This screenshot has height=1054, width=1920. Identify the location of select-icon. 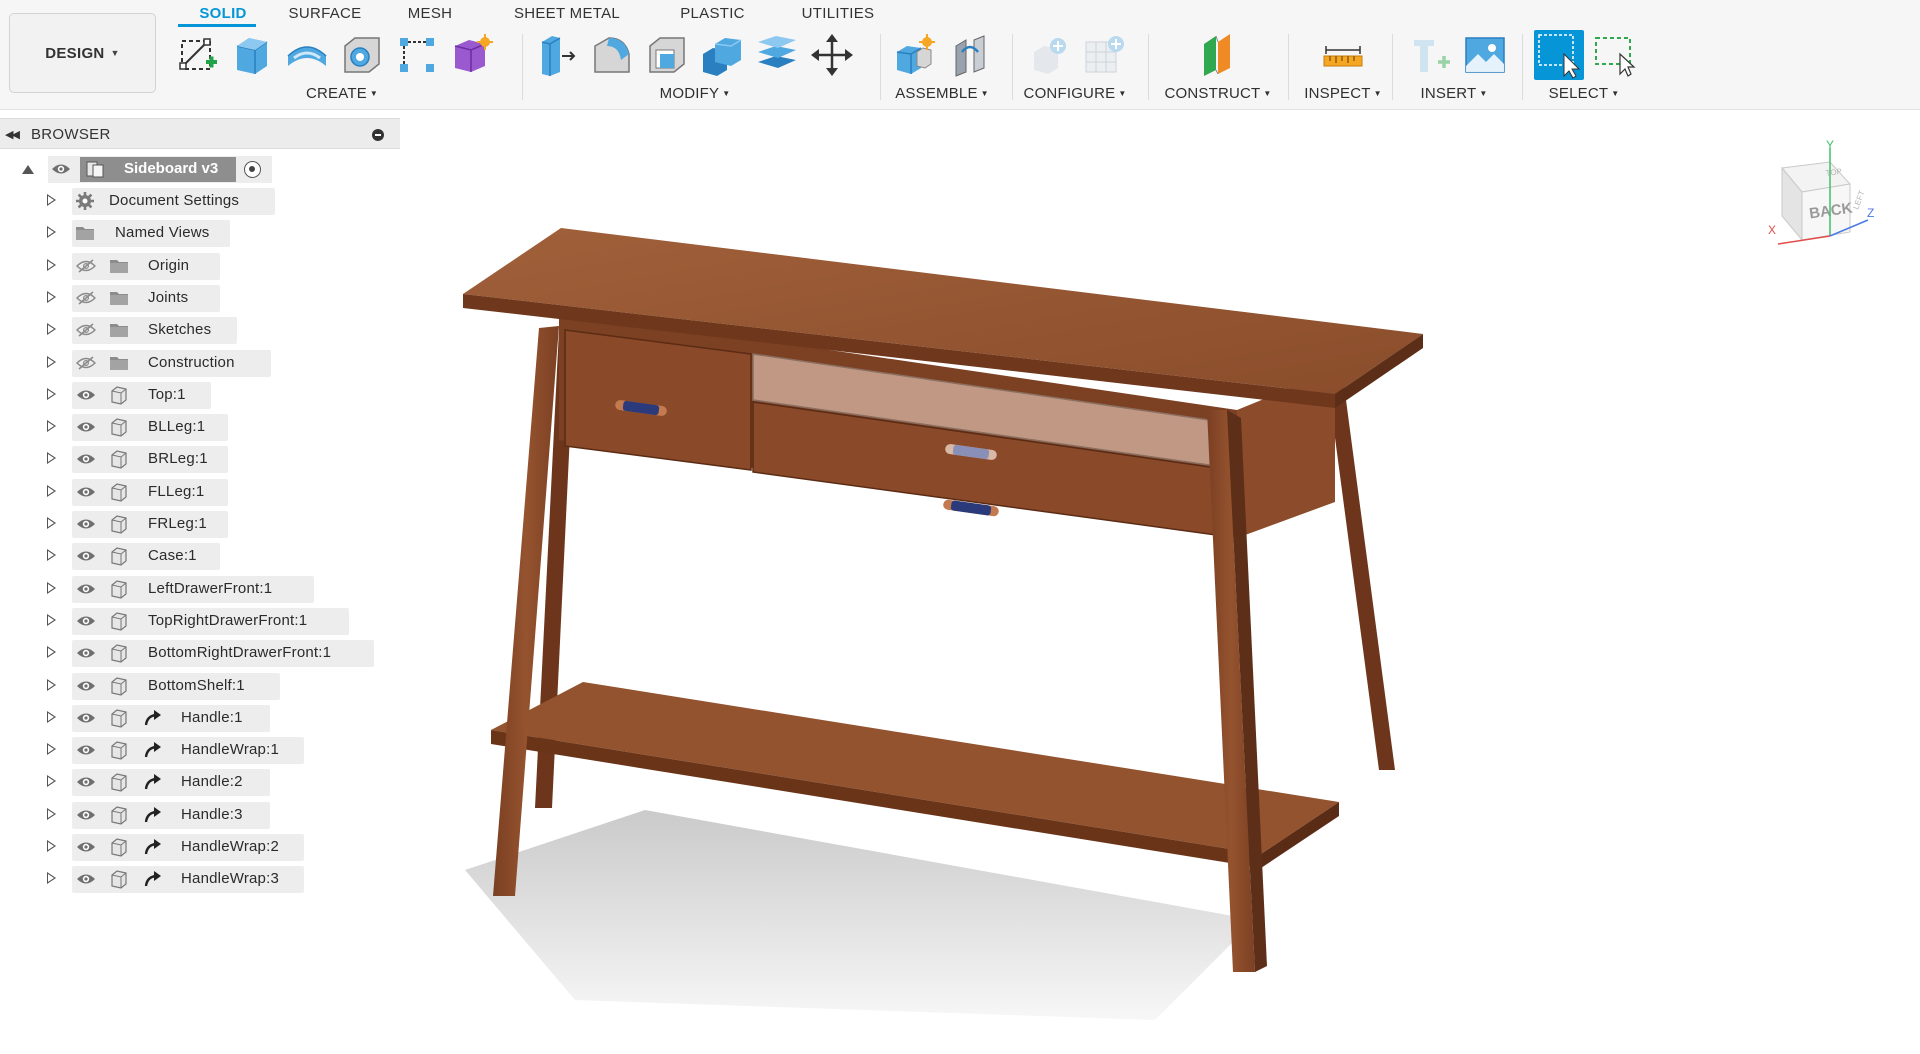
(1559, 55).